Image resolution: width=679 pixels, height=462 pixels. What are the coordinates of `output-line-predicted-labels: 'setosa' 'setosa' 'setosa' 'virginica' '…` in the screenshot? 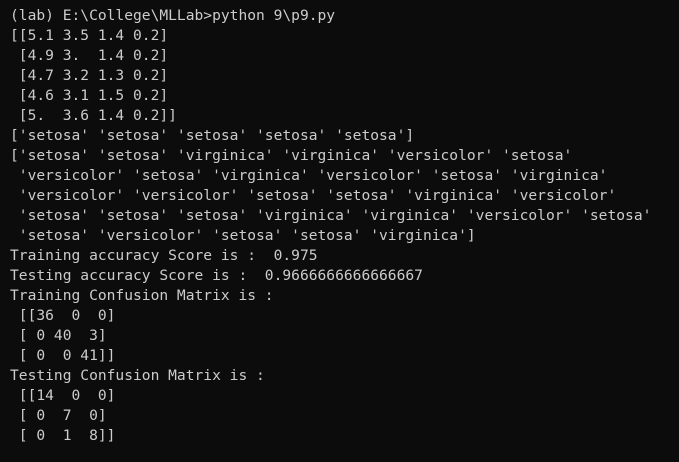 It's located at (331, 215).